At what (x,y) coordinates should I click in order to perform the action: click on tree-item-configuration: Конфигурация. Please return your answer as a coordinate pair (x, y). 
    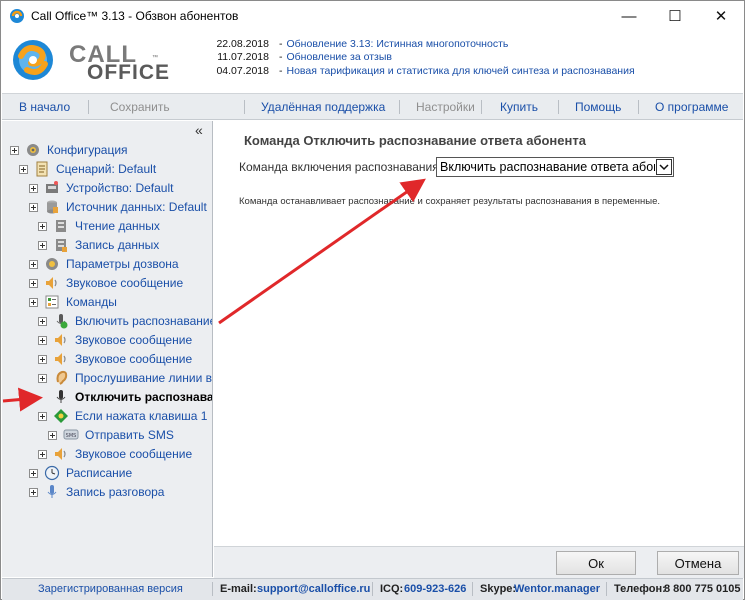
    Looking at the image, I should click on (69, 150).